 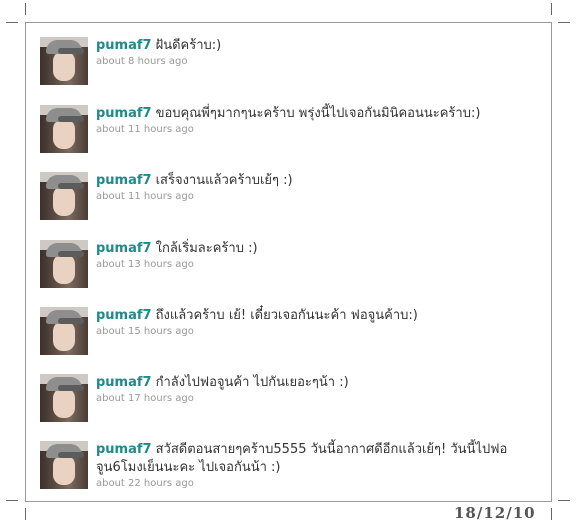 I want to click on date-stamp: 18/12/10, so click(x=495, y=513).